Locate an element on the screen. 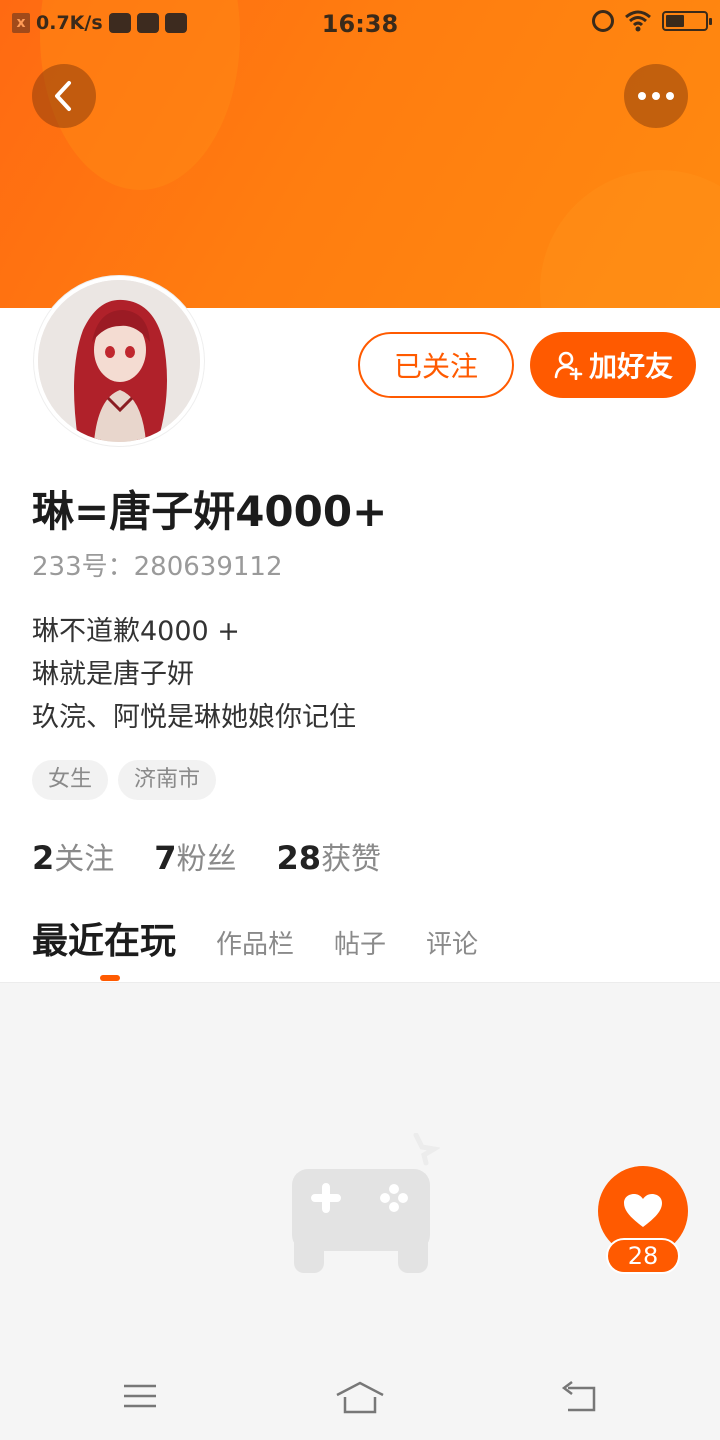 This screenshot has height=1440, width=720. stat-likes: 28获赞 is located at coordinates (329, 856).